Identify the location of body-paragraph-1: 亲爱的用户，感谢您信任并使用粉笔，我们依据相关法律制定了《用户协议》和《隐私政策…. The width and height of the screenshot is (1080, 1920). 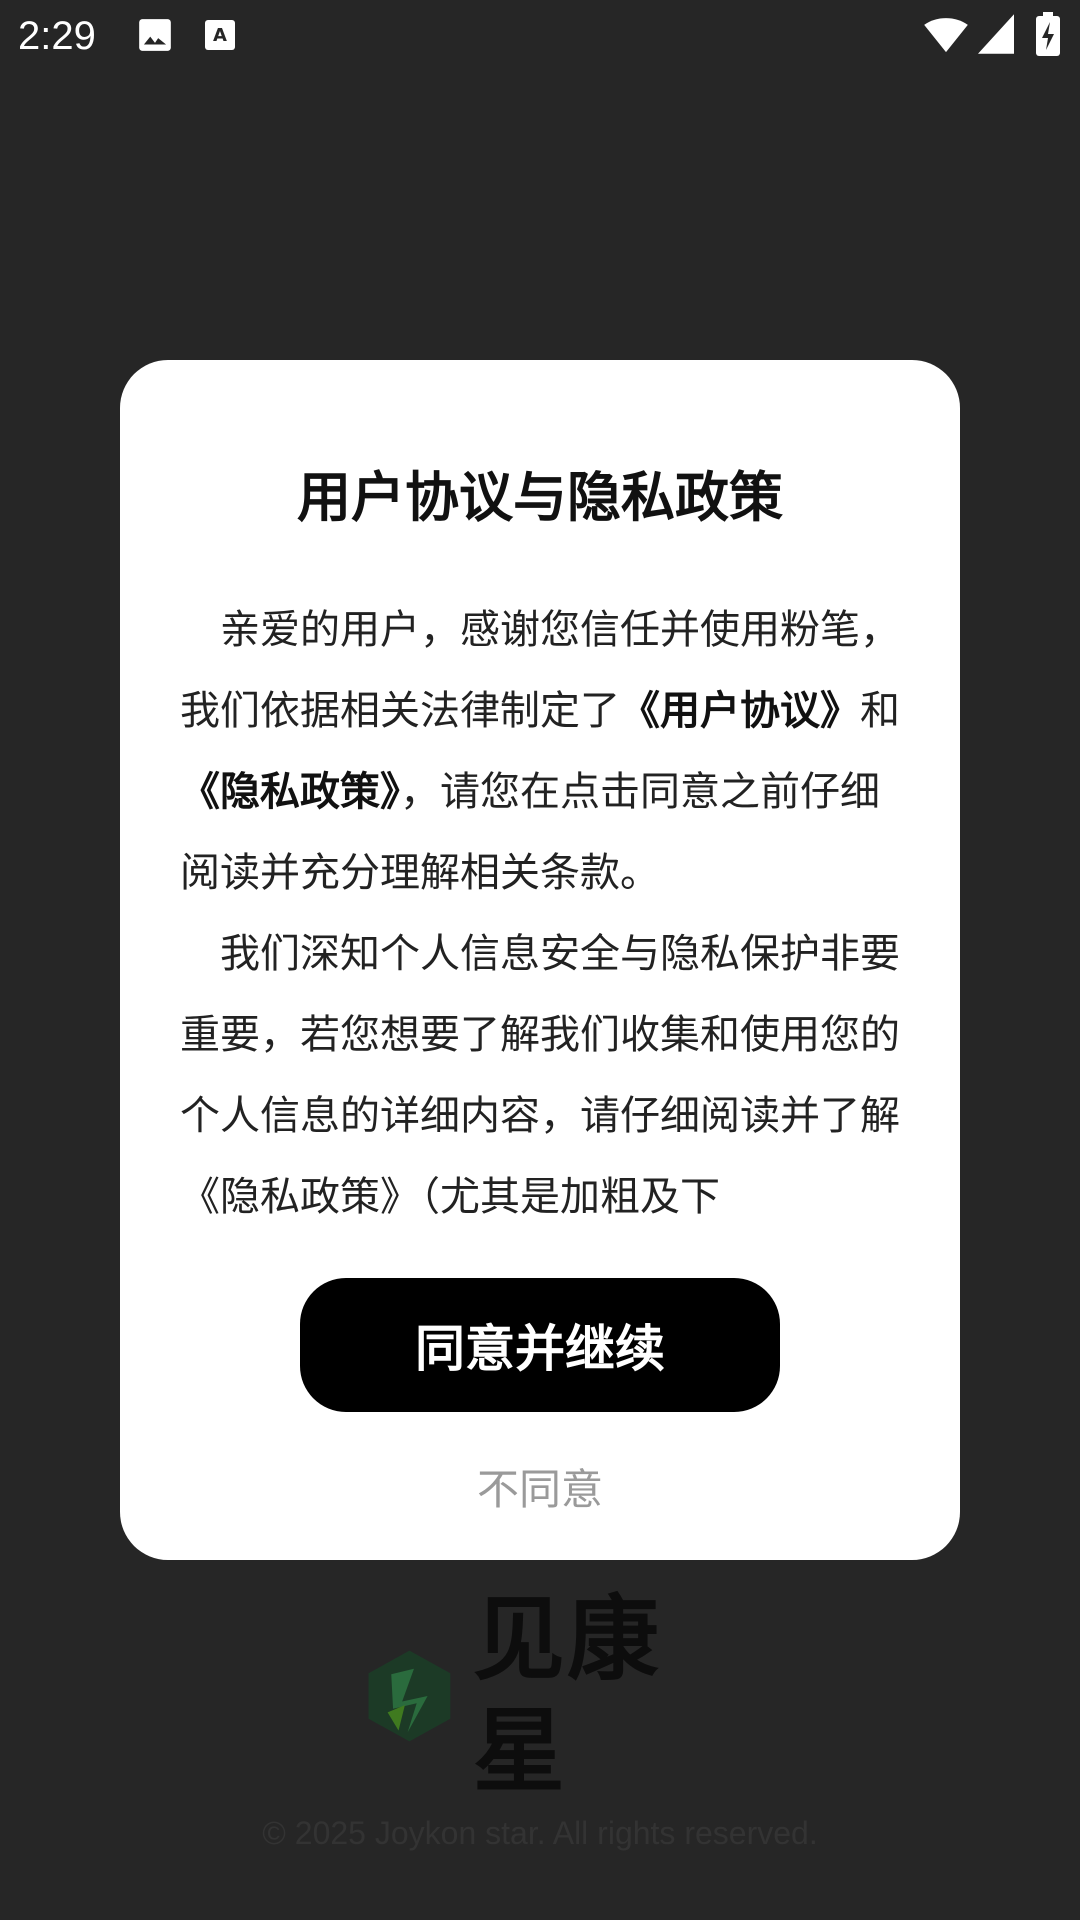
(541, 752).